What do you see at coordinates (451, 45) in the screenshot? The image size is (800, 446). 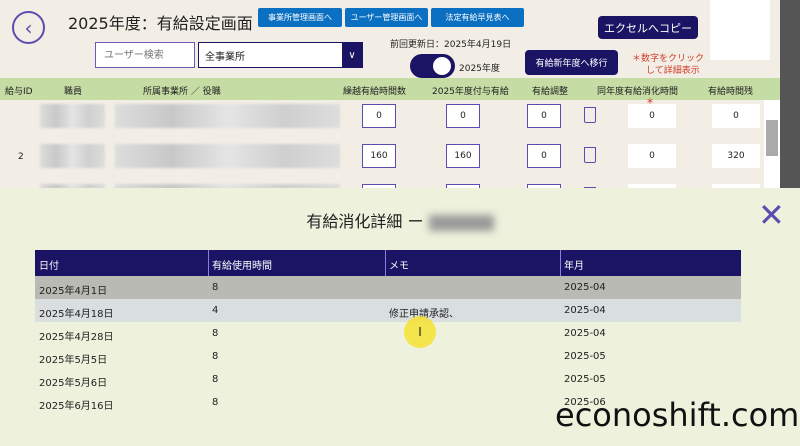 I see `last-updated: 前回更新日：2025年4月19日` at bounding box center [451, 45].